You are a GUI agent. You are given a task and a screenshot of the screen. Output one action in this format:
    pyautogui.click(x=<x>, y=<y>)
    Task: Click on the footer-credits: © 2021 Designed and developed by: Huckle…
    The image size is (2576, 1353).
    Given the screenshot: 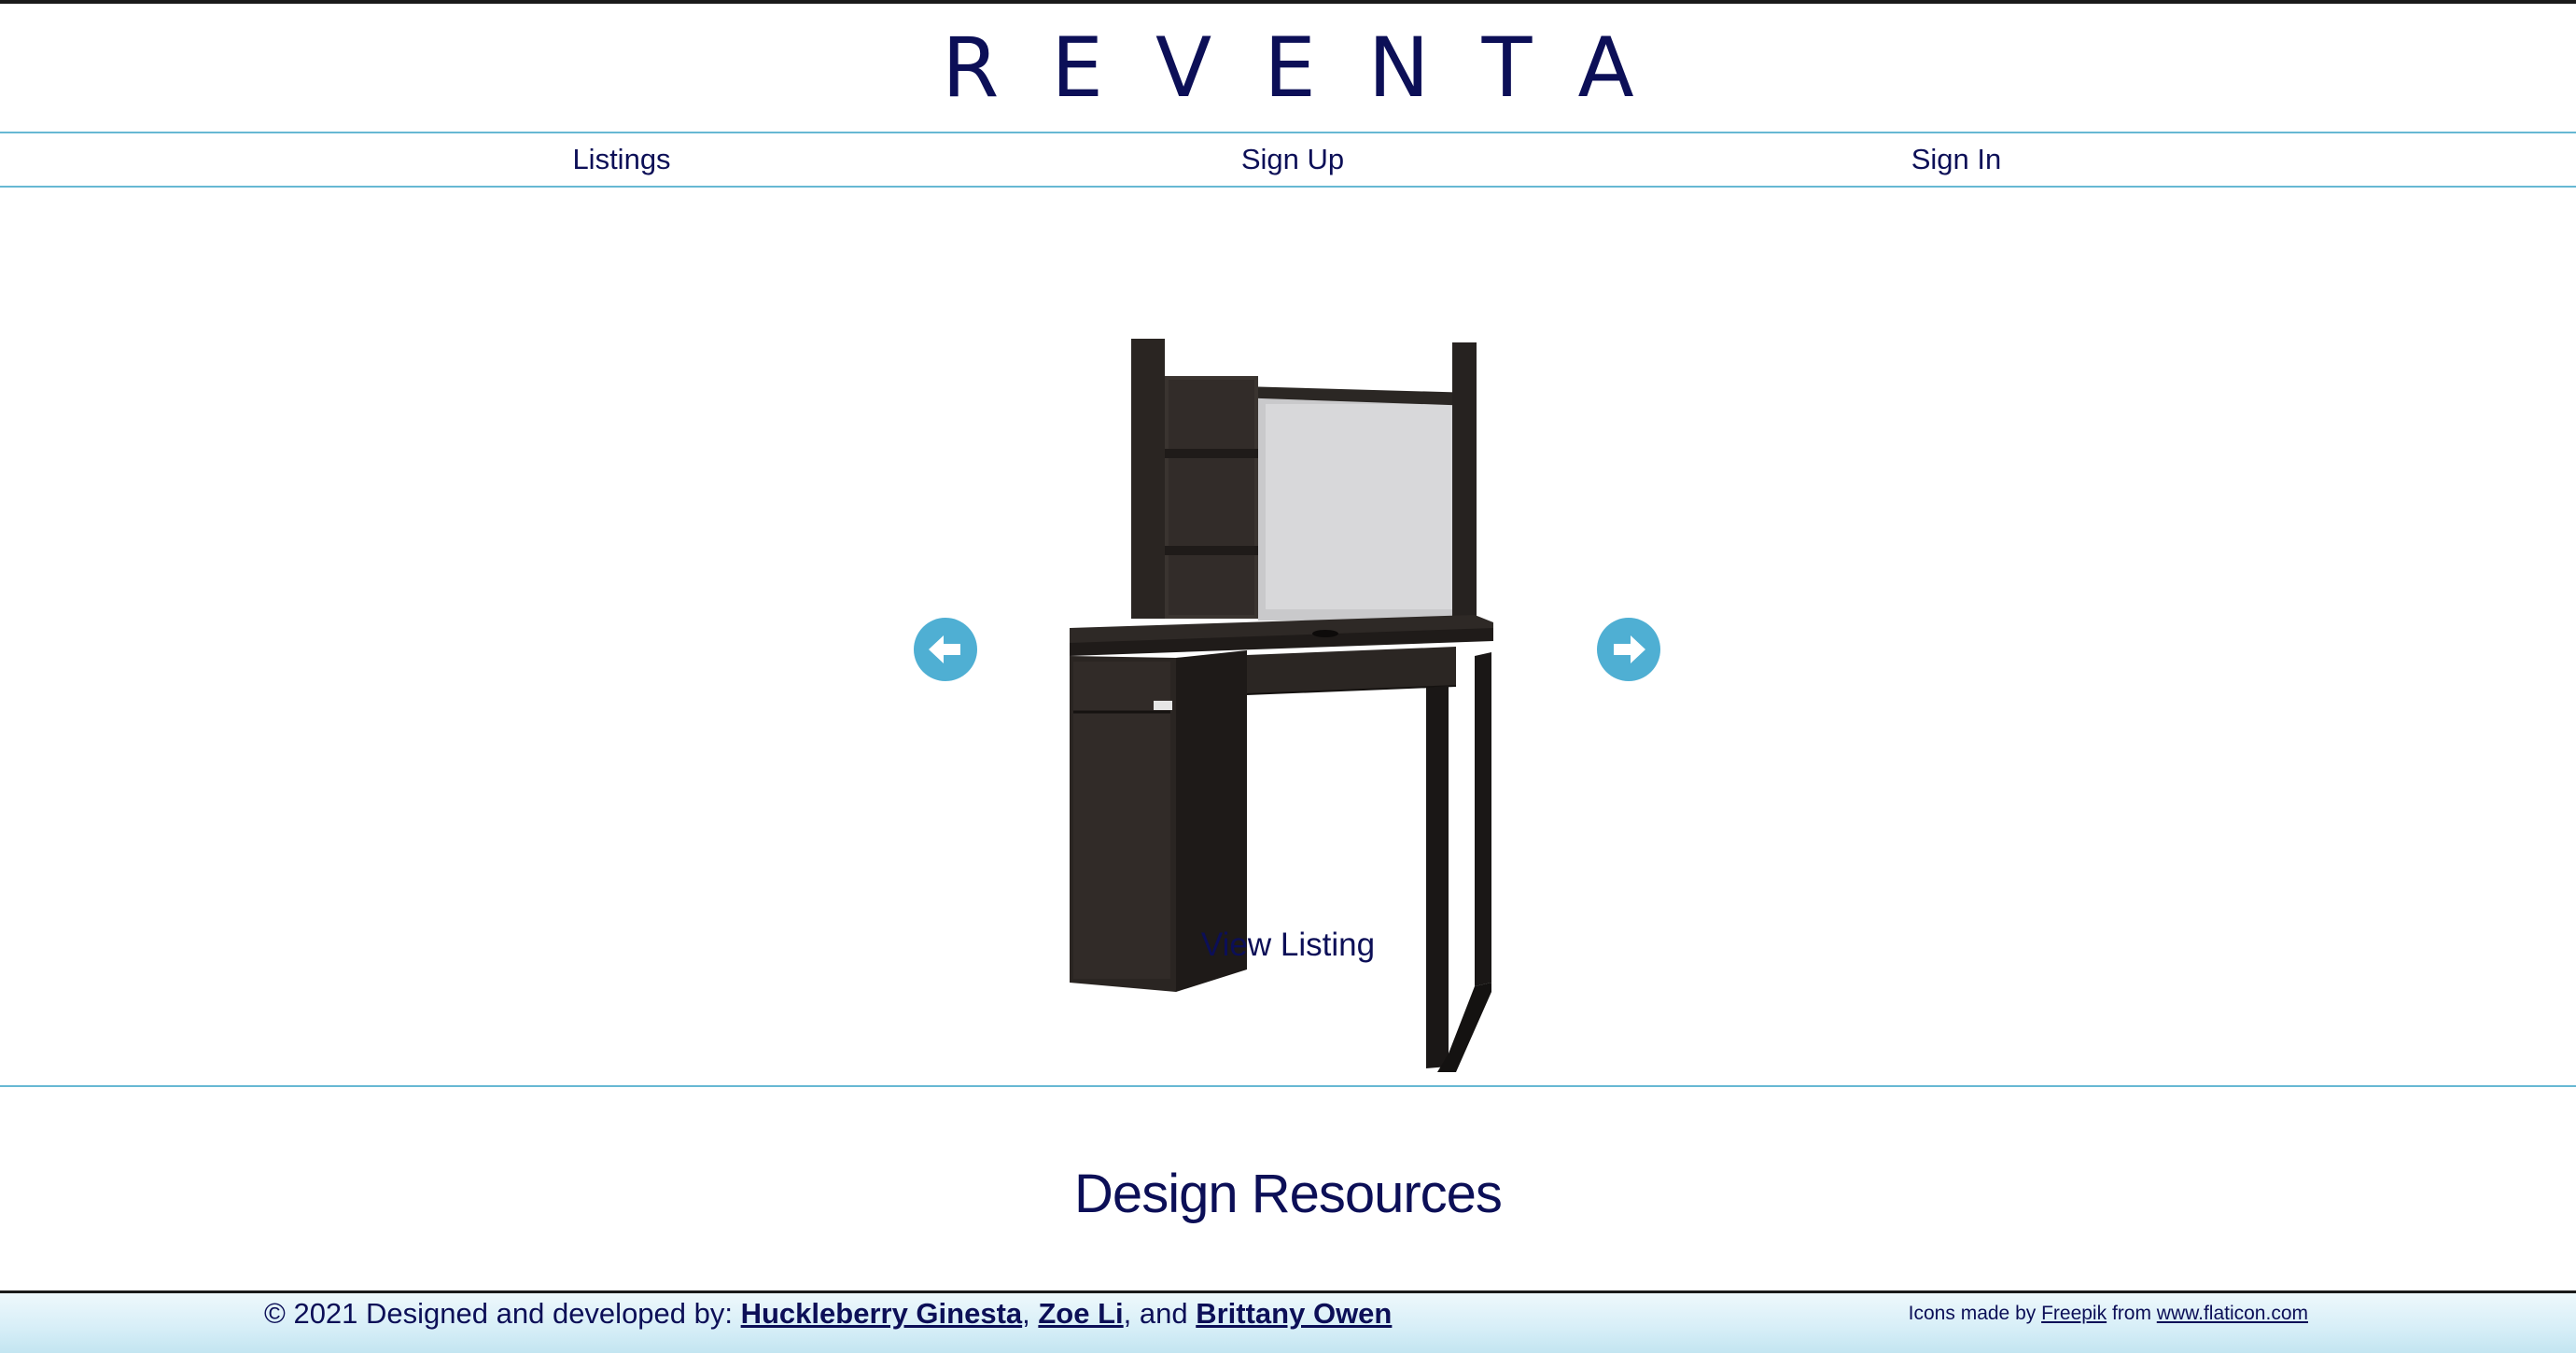 What is the action you would take?
    pyautogui.click(x=828, y=1323)
    